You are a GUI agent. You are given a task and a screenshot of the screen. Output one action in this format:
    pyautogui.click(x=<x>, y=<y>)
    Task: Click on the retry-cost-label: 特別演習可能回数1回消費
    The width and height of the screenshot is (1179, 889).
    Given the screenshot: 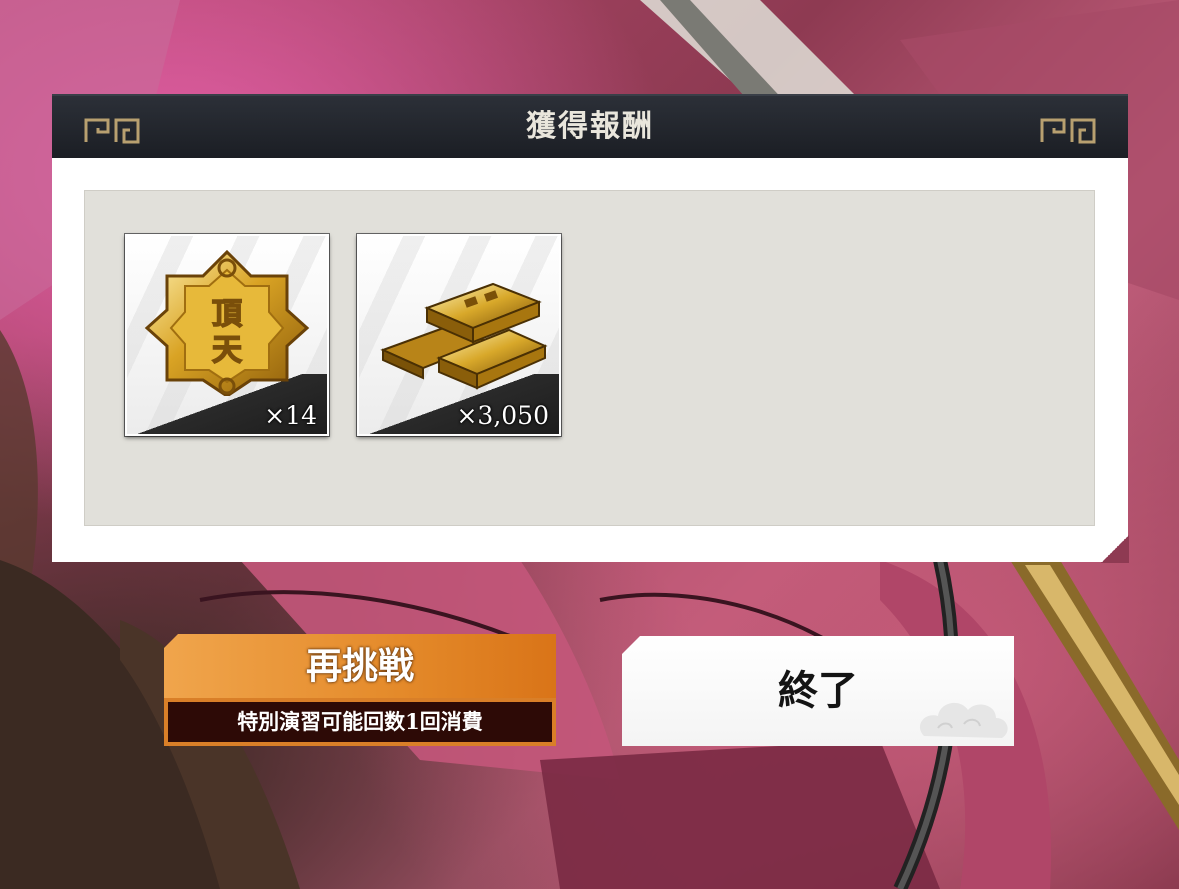 What is the action you would take?
    pyautogui.click(x=360, y=722)
    